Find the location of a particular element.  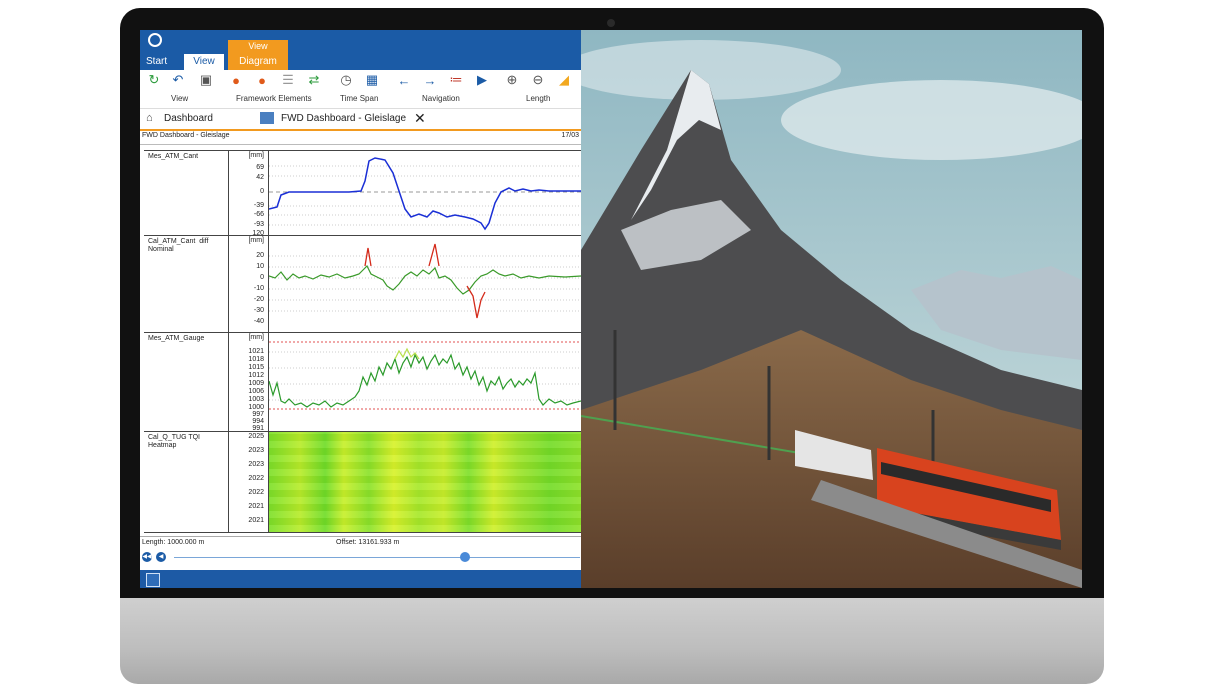

dashboard-link: Dashboard is located at coordinates (188, 118).